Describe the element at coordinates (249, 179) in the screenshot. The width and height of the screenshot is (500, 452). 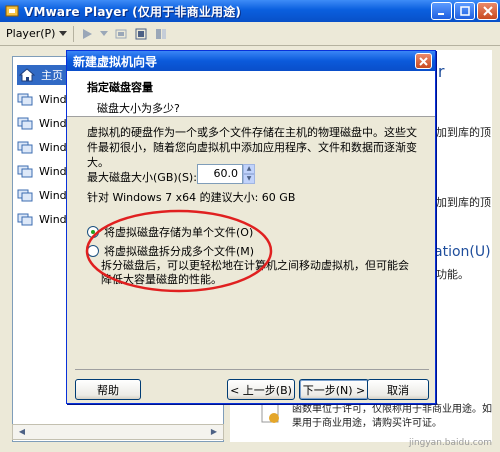
I see `spin-down-icon: ▼` at that location.